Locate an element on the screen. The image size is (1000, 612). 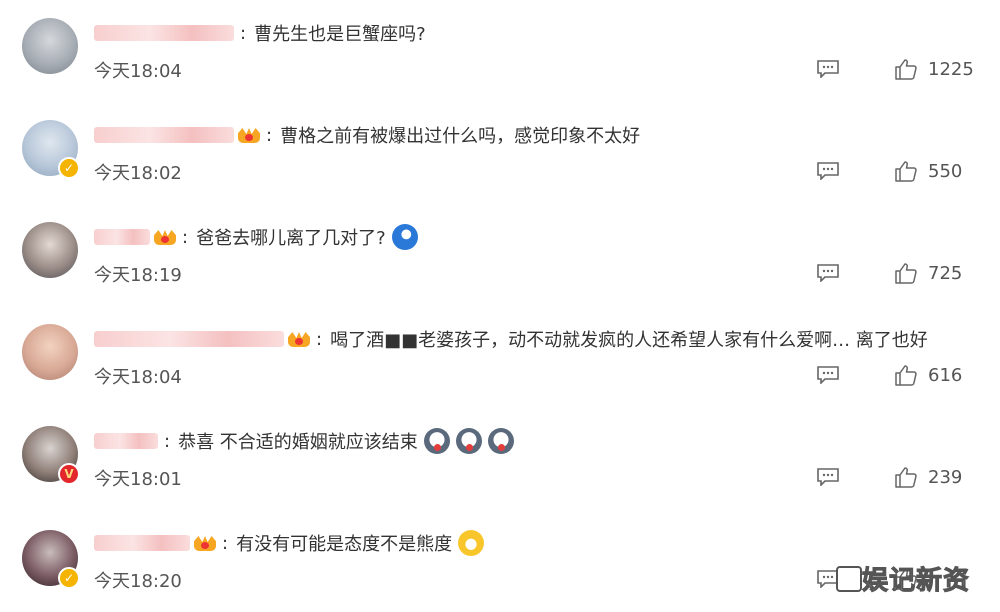
comment-time: 今天18:02 is located at coordinates (138, 173).